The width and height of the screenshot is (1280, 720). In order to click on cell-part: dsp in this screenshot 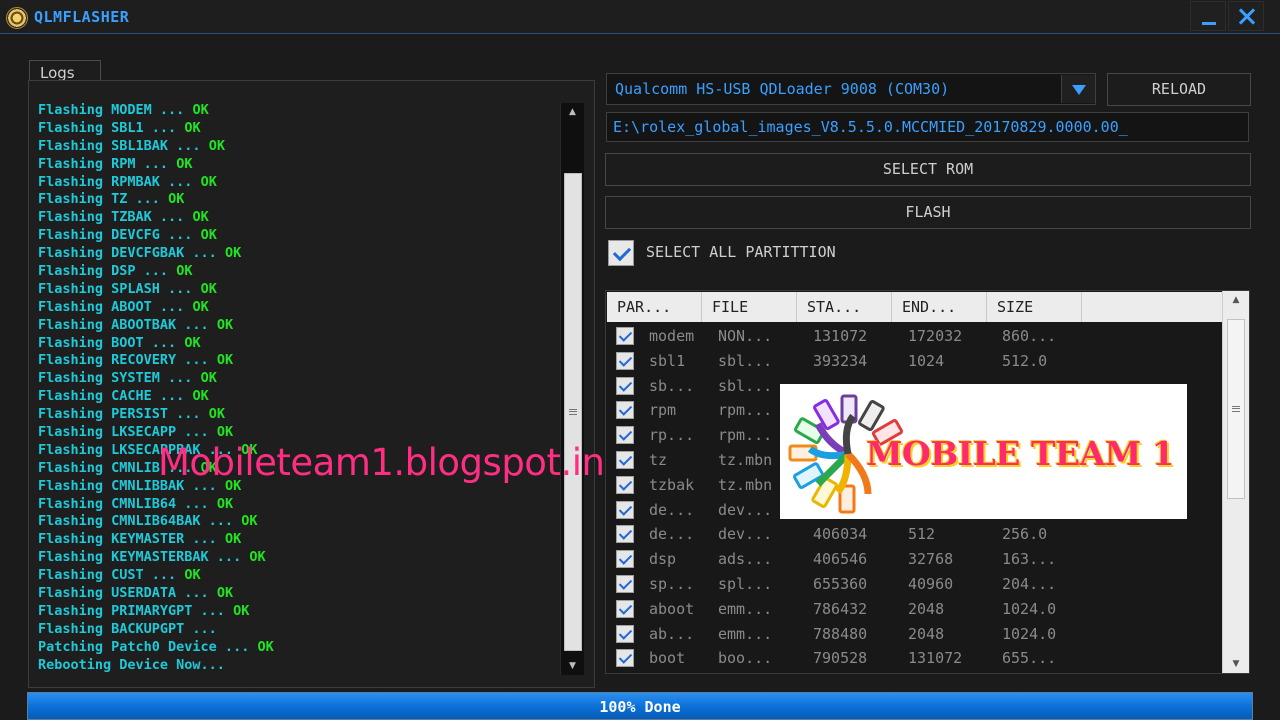, I will do `click(663, 559)`.